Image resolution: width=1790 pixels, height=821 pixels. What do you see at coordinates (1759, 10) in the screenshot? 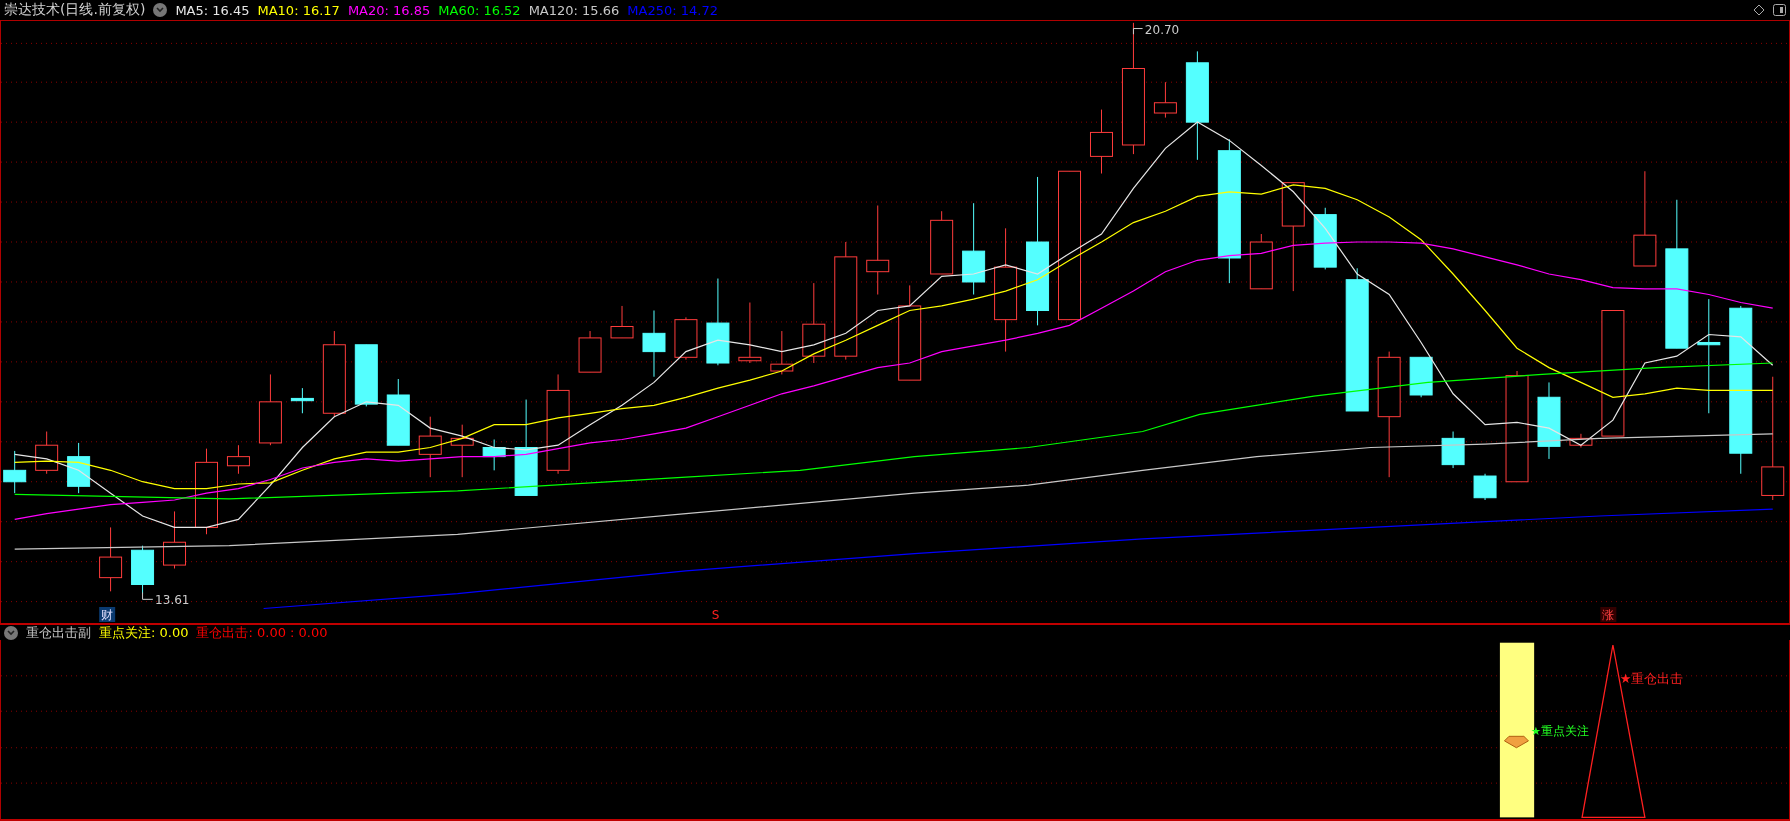
I see `diamond-icon` at bounding box center [1759, 10].